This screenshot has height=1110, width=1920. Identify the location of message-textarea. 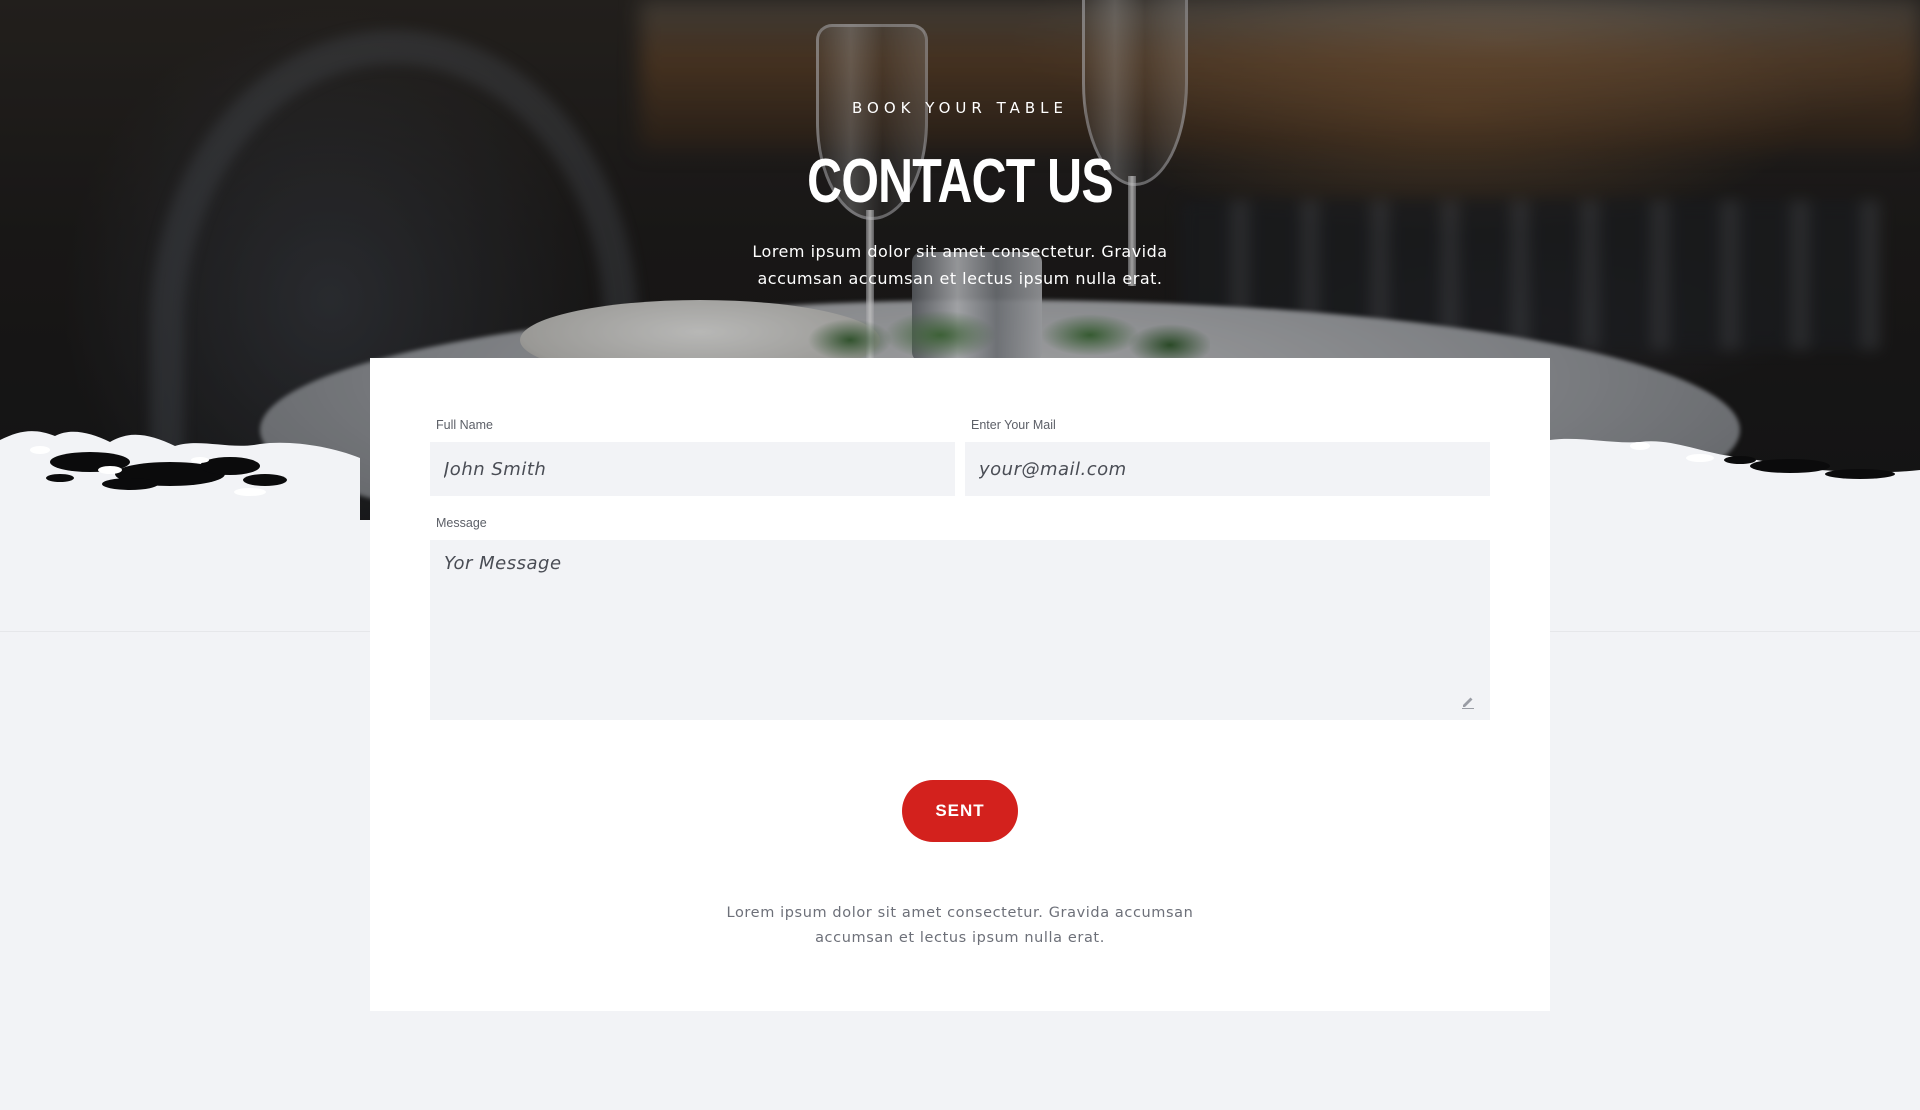
(960, 630).